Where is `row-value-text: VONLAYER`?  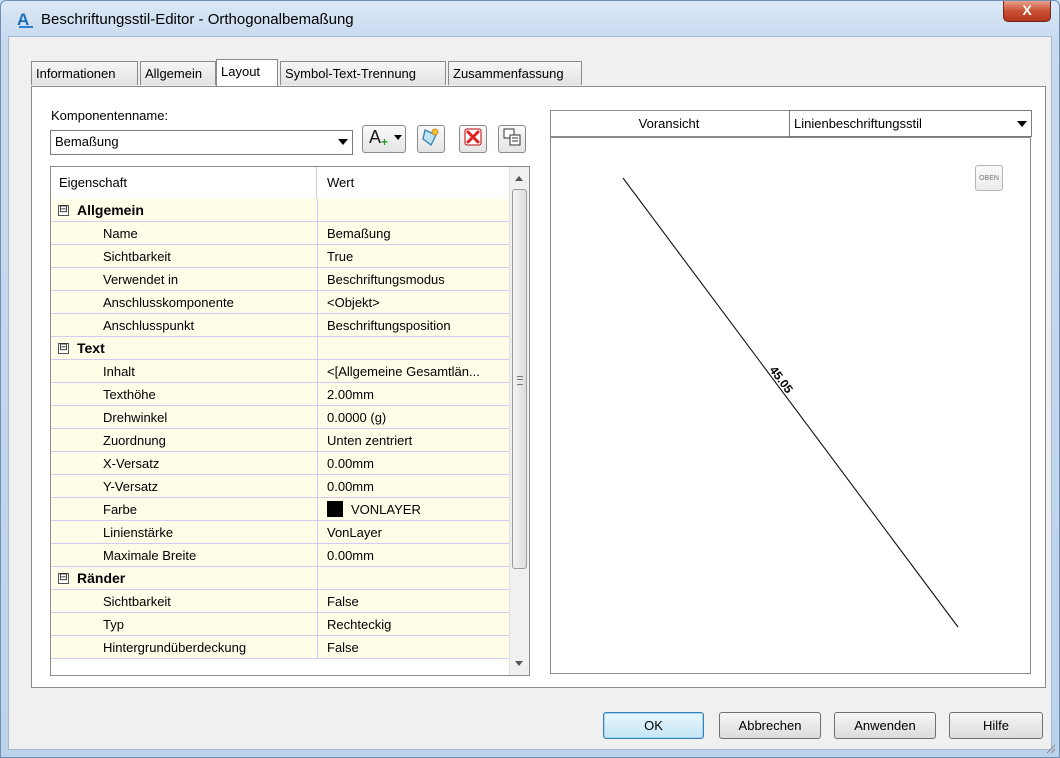
row-value-text: VONLAYER is located at coordinates (386, 509).